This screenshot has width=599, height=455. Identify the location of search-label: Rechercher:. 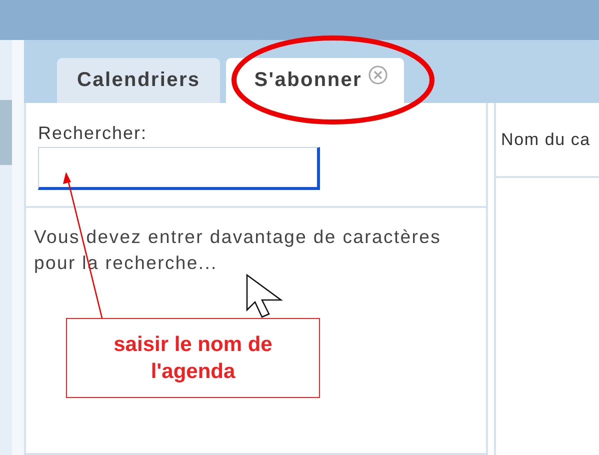
(93, 133).